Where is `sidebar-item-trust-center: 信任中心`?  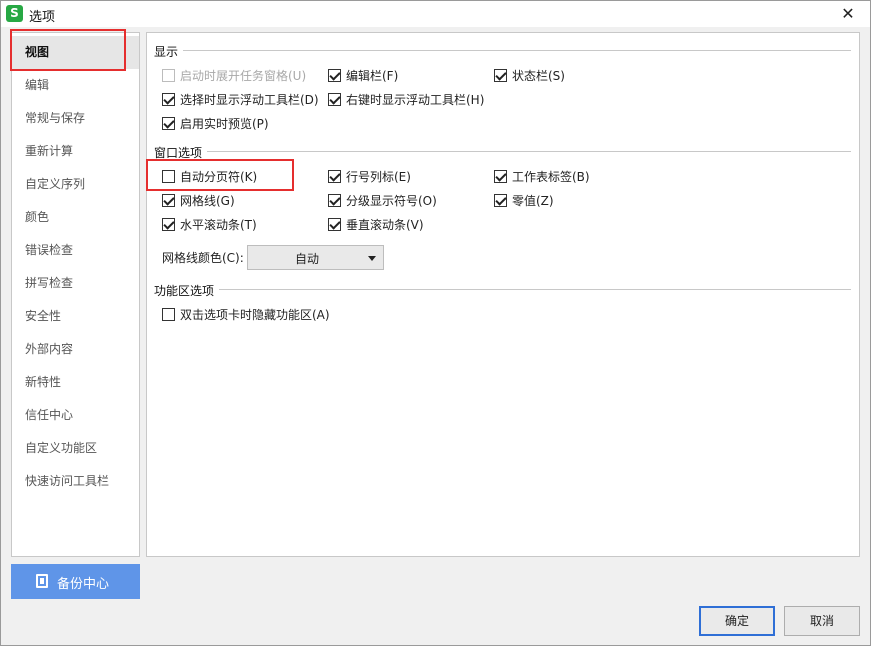 sidebar-item-trust-center: 信任中心 is located at coordinates (75, 415).